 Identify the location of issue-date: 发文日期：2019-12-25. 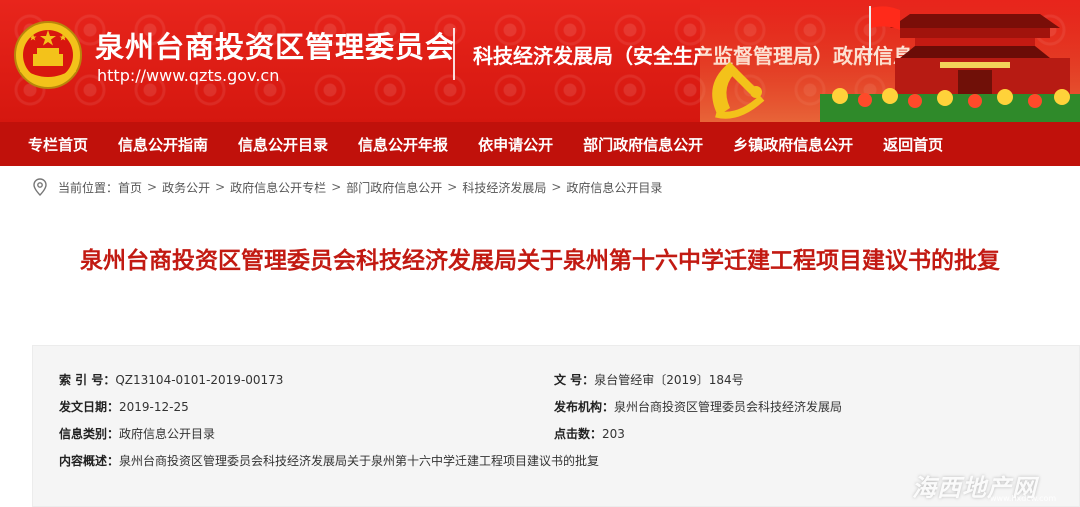
(124, 406).